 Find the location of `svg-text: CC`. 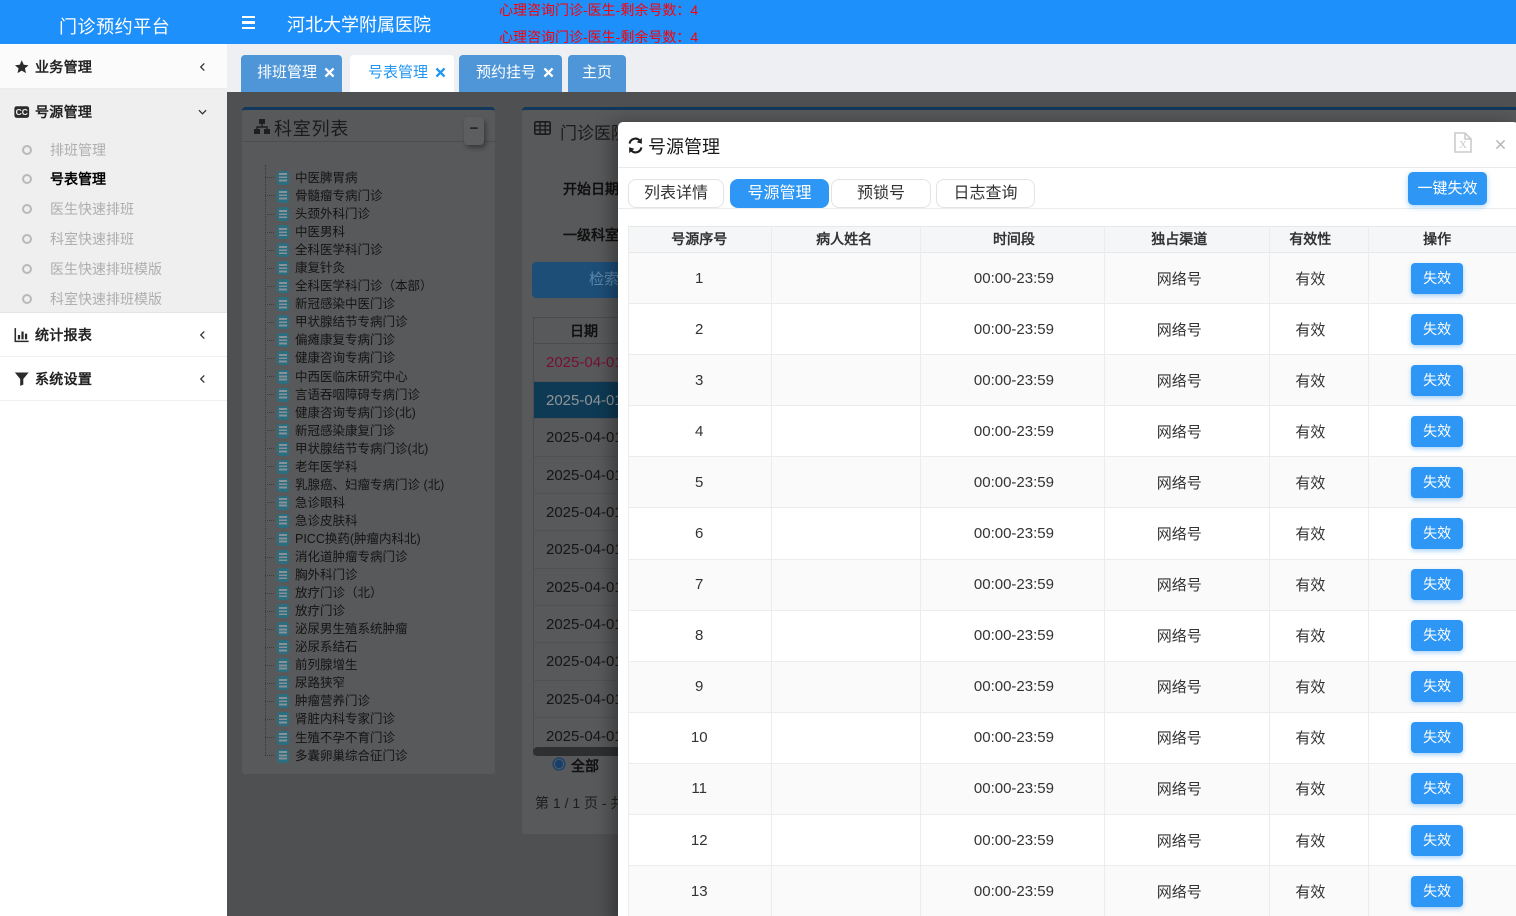

svg-text: CC is located at coordinates (22, 112).